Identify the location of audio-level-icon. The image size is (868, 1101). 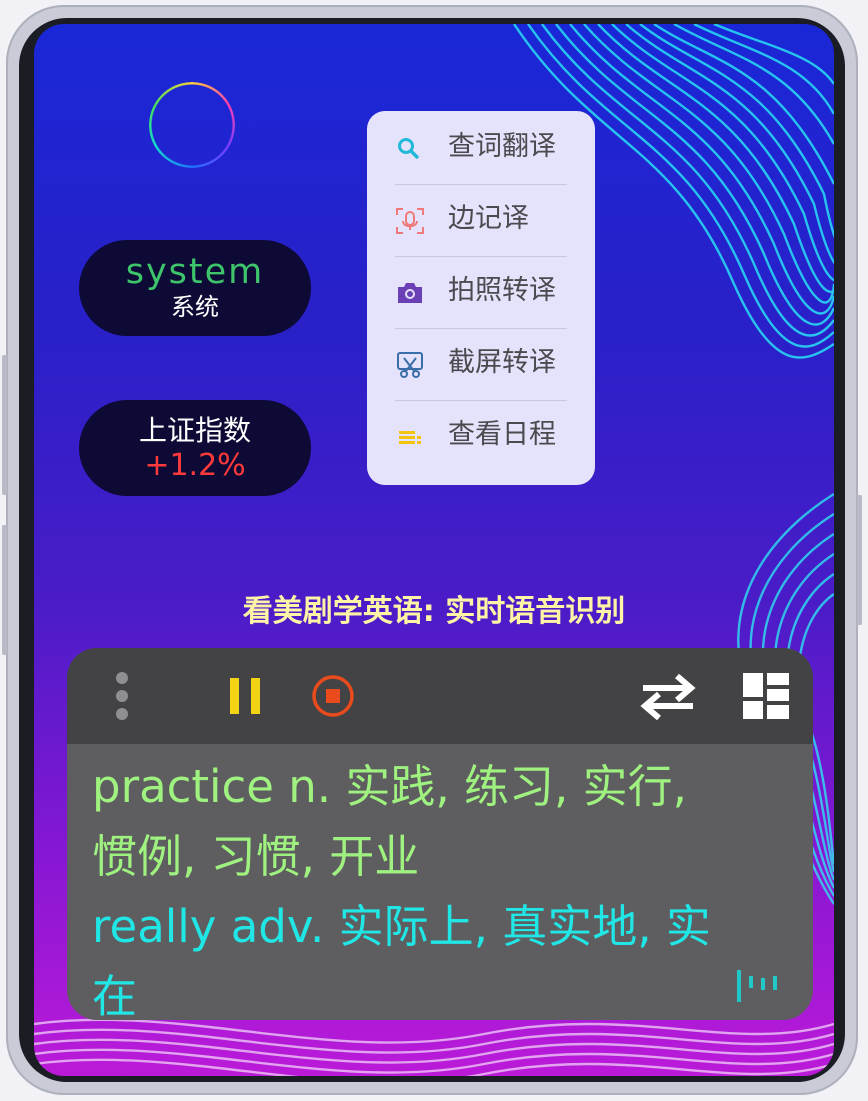
(757, 986).